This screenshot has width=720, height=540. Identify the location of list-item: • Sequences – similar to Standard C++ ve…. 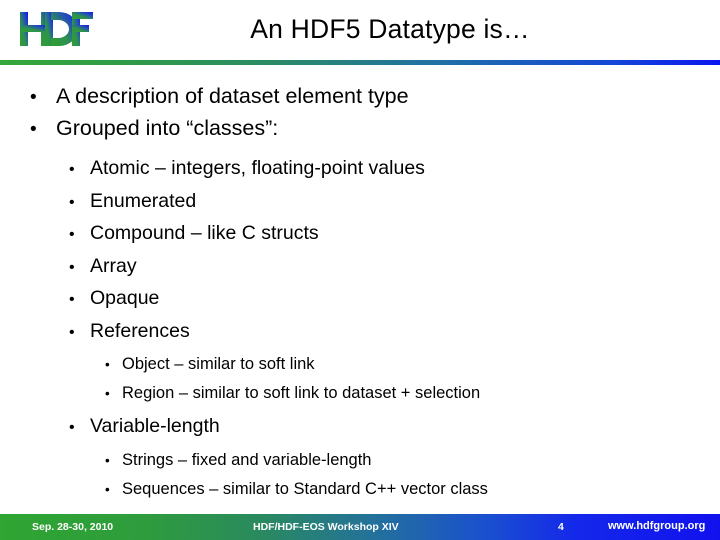
(412, 489).